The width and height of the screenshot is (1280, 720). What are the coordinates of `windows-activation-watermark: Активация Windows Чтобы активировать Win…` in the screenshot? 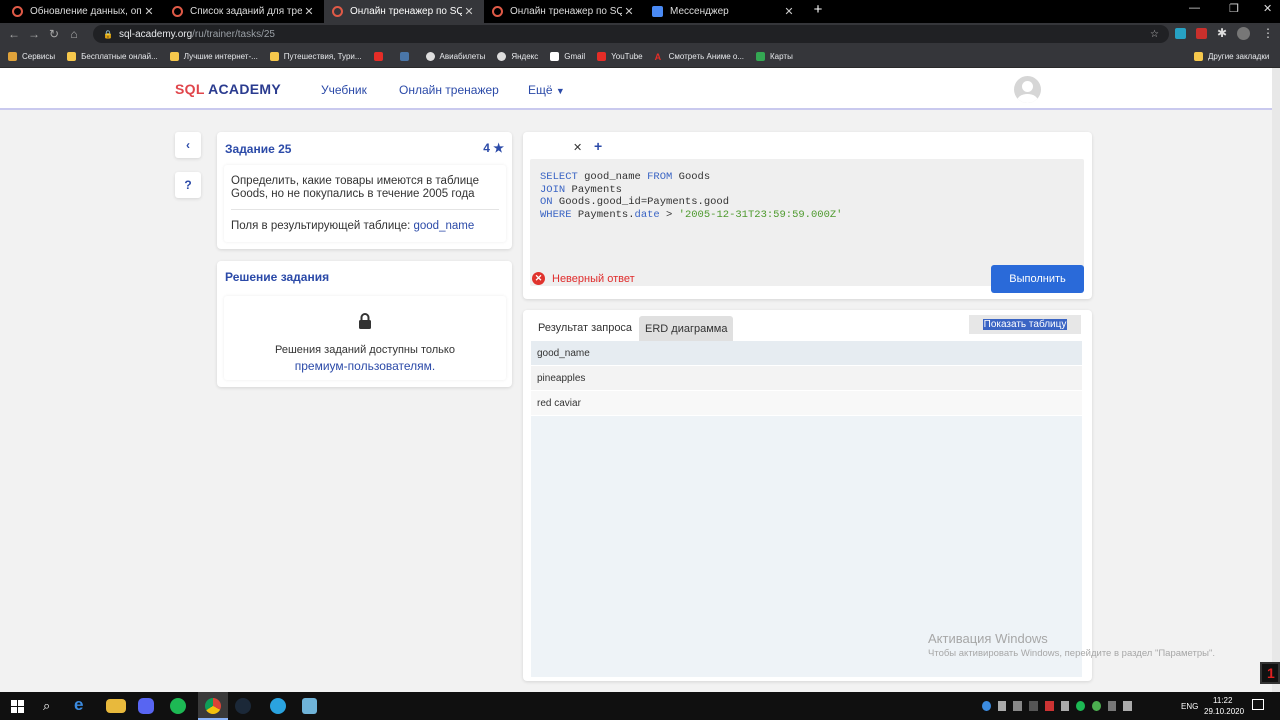 It's located at (1071, 645).